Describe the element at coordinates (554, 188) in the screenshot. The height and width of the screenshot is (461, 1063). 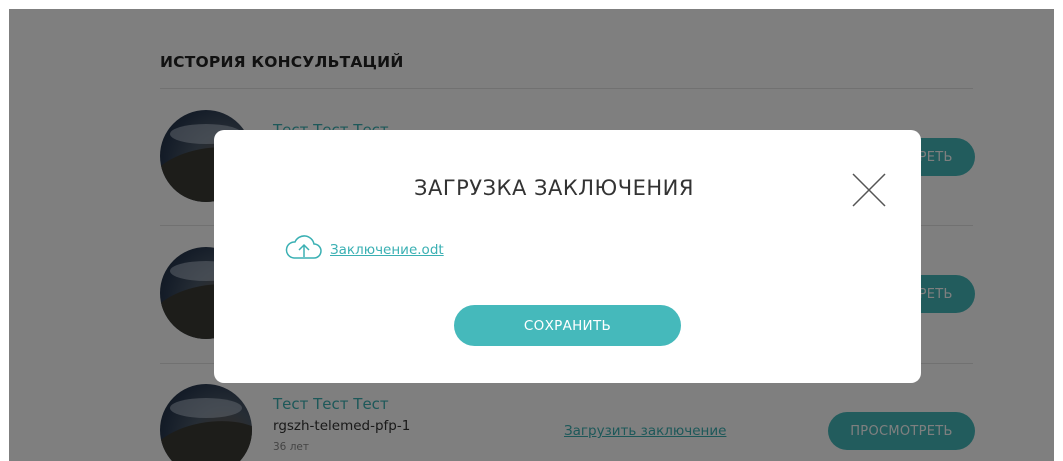
I see `modal-title-text: ЗАГРУЗКА ЗАКЛЮЧЕНИЯ` at that location.